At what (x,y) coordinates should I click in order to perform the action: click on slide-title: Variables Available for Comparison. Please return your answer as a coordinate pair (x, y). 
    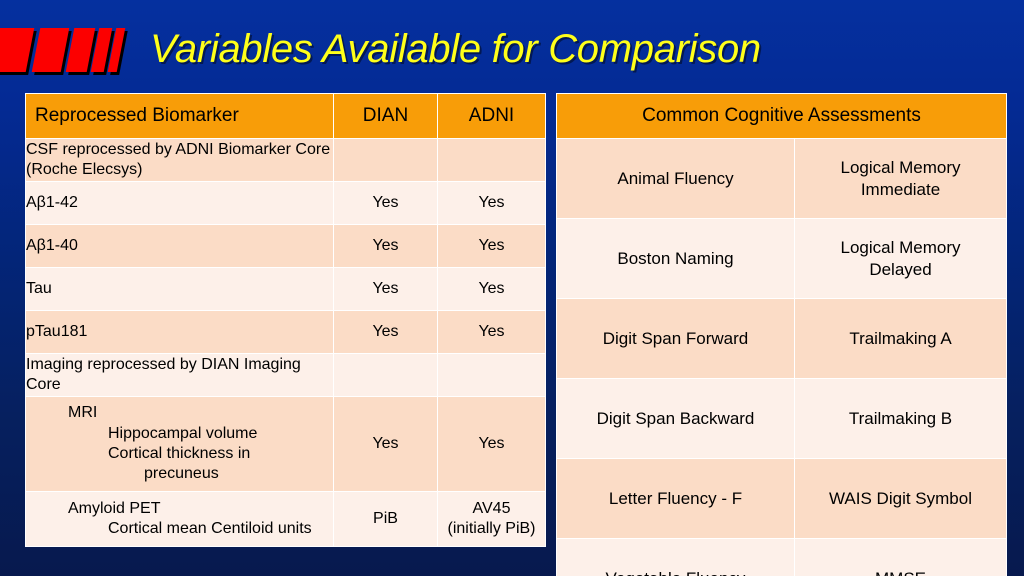
    Looking at the image, I should click on (455, 49).